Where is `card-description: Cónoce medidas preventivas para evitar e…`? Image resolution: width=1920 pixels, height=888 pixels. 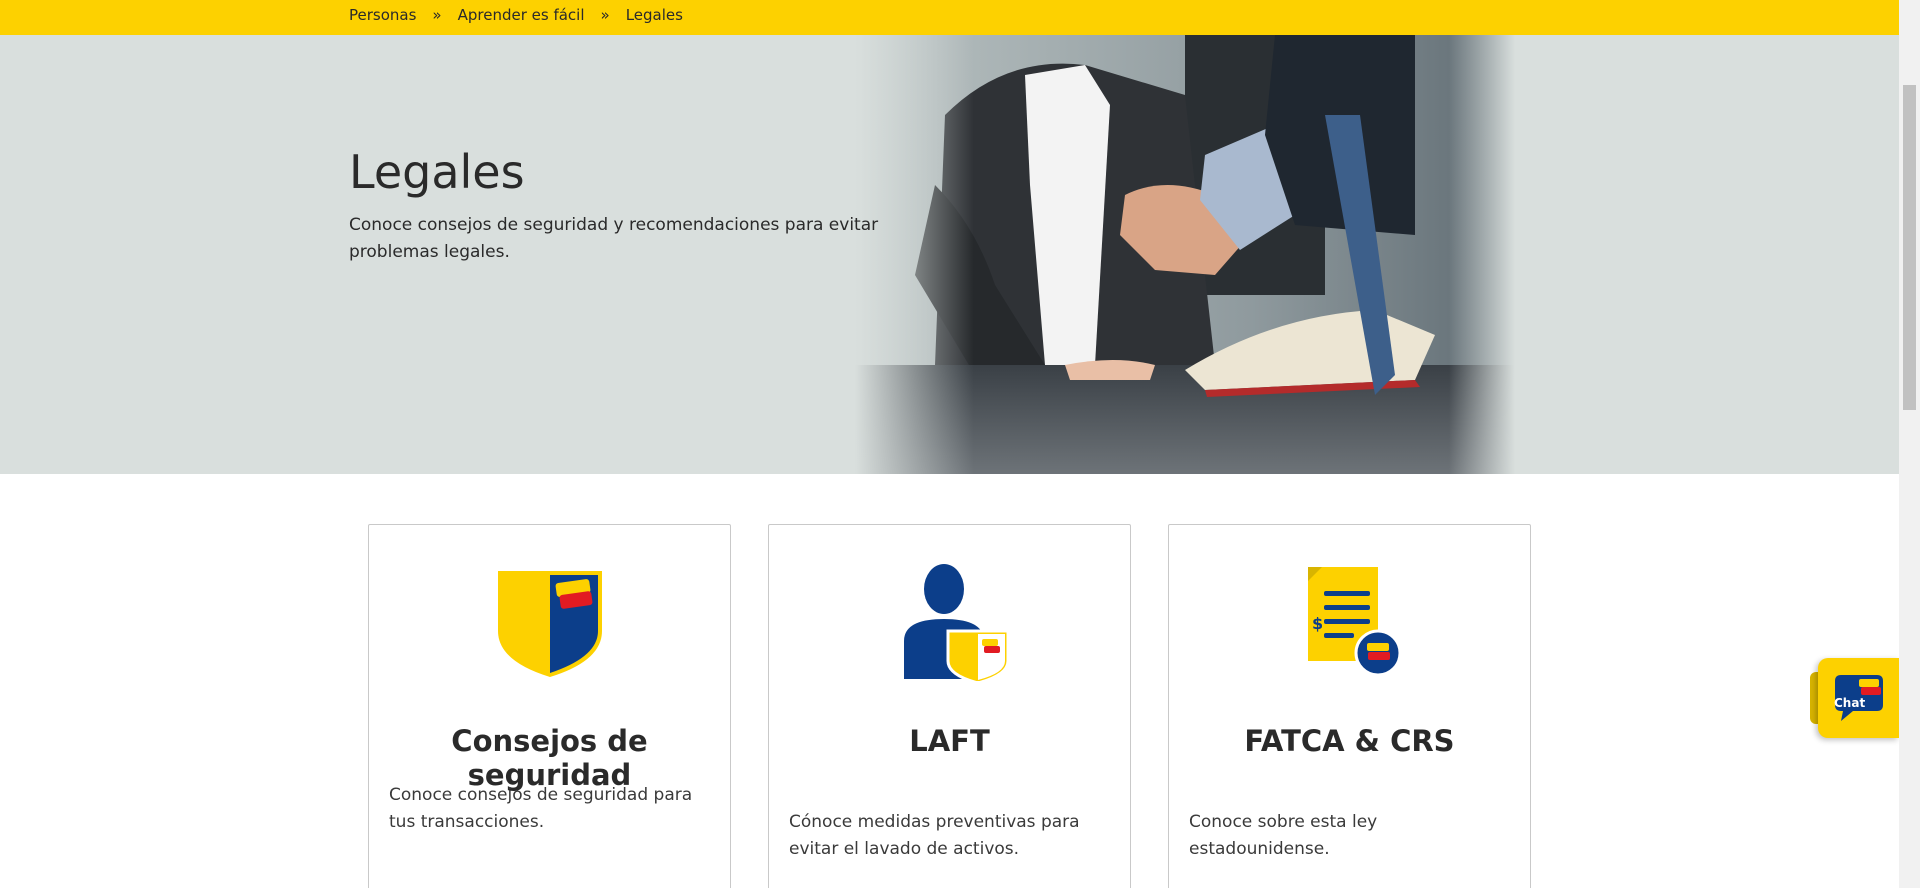
card-description: Cónoce medidas preventivas para evitar e… is located at coordinates (934, 835).